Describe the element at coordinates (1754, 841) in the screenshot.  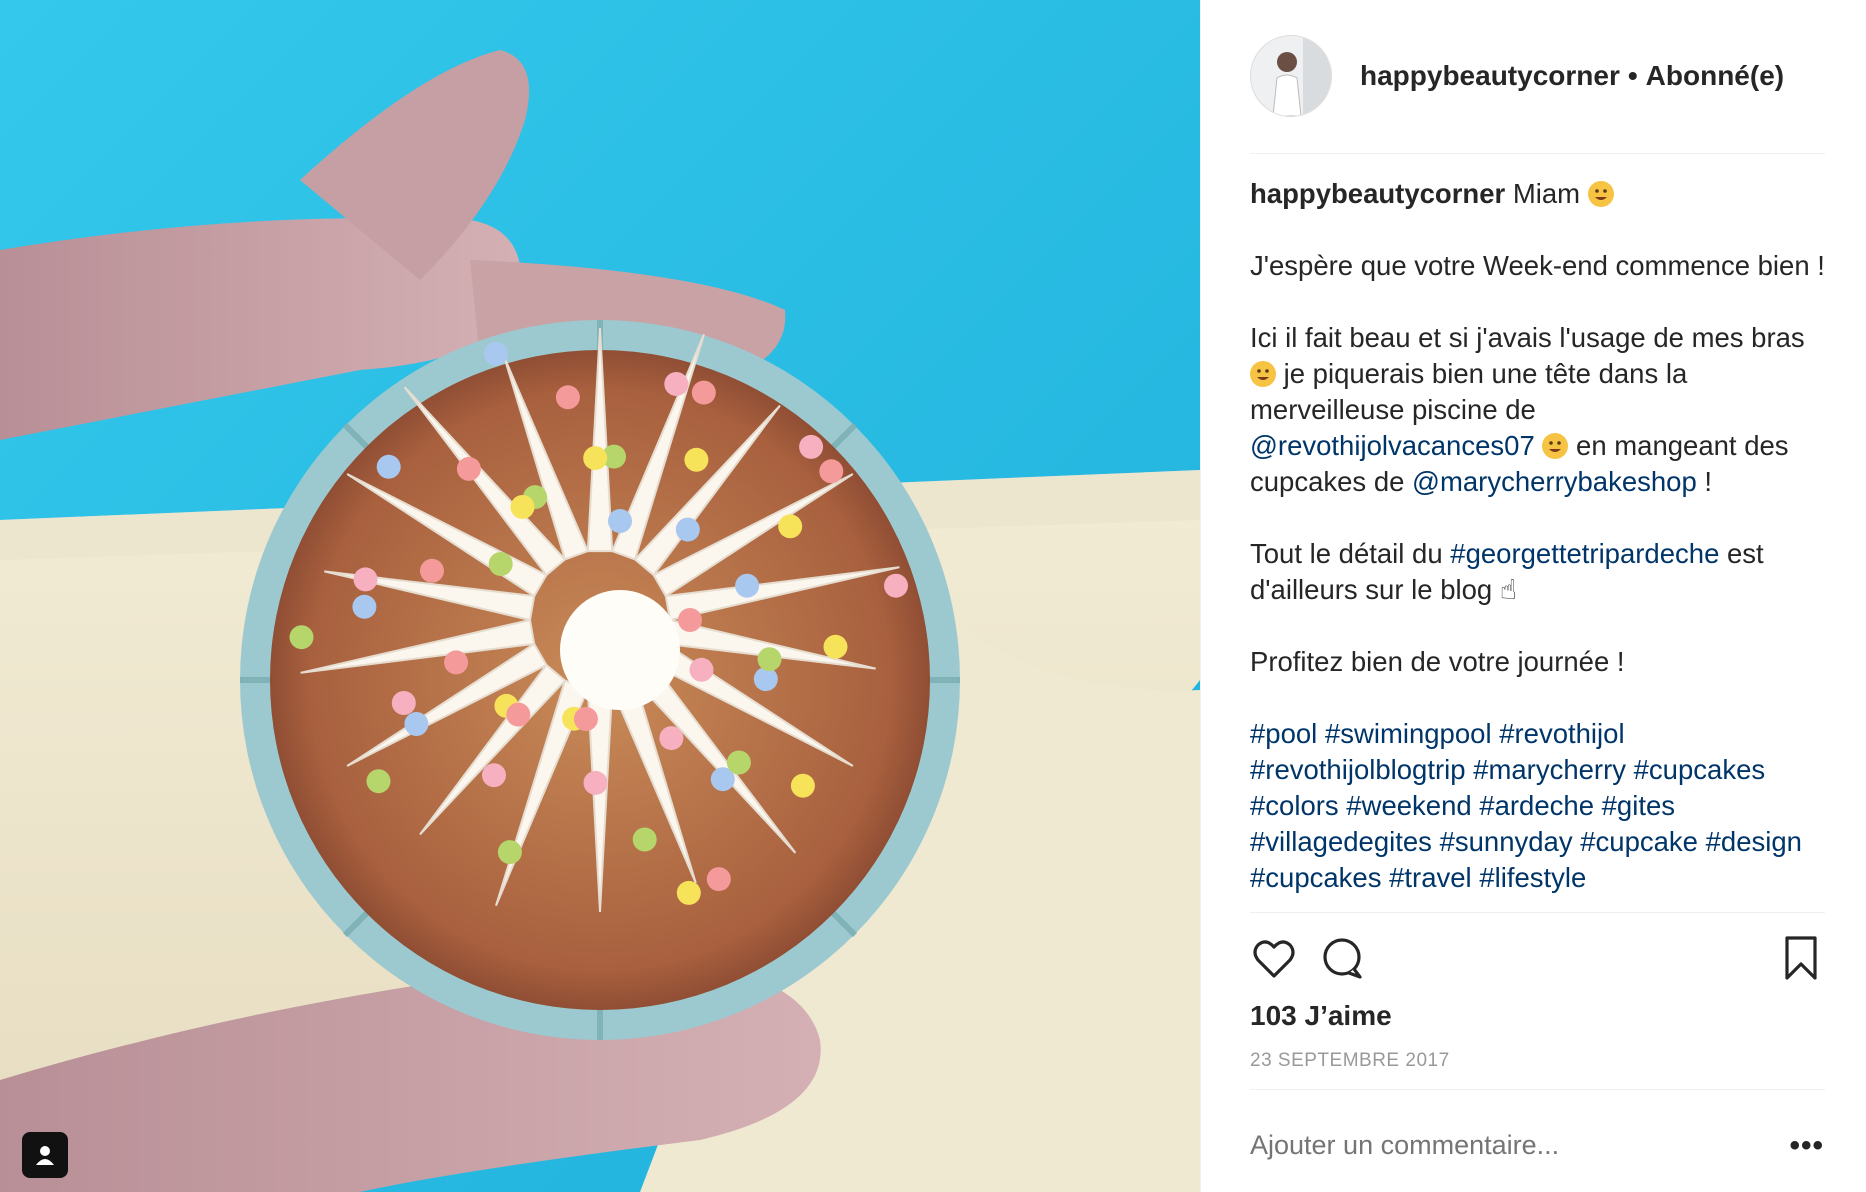
I see `hashtag-link: #design` at that location.